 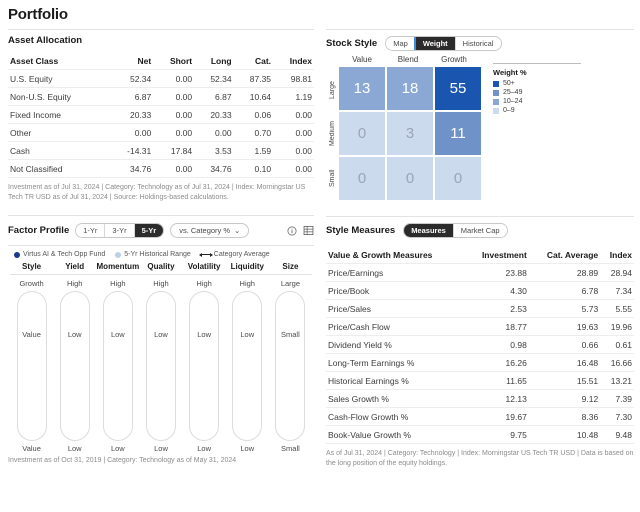 I want to click on table-row: Price/Earnings 23.88 28.89 28.94, so click(x=480, y=272).